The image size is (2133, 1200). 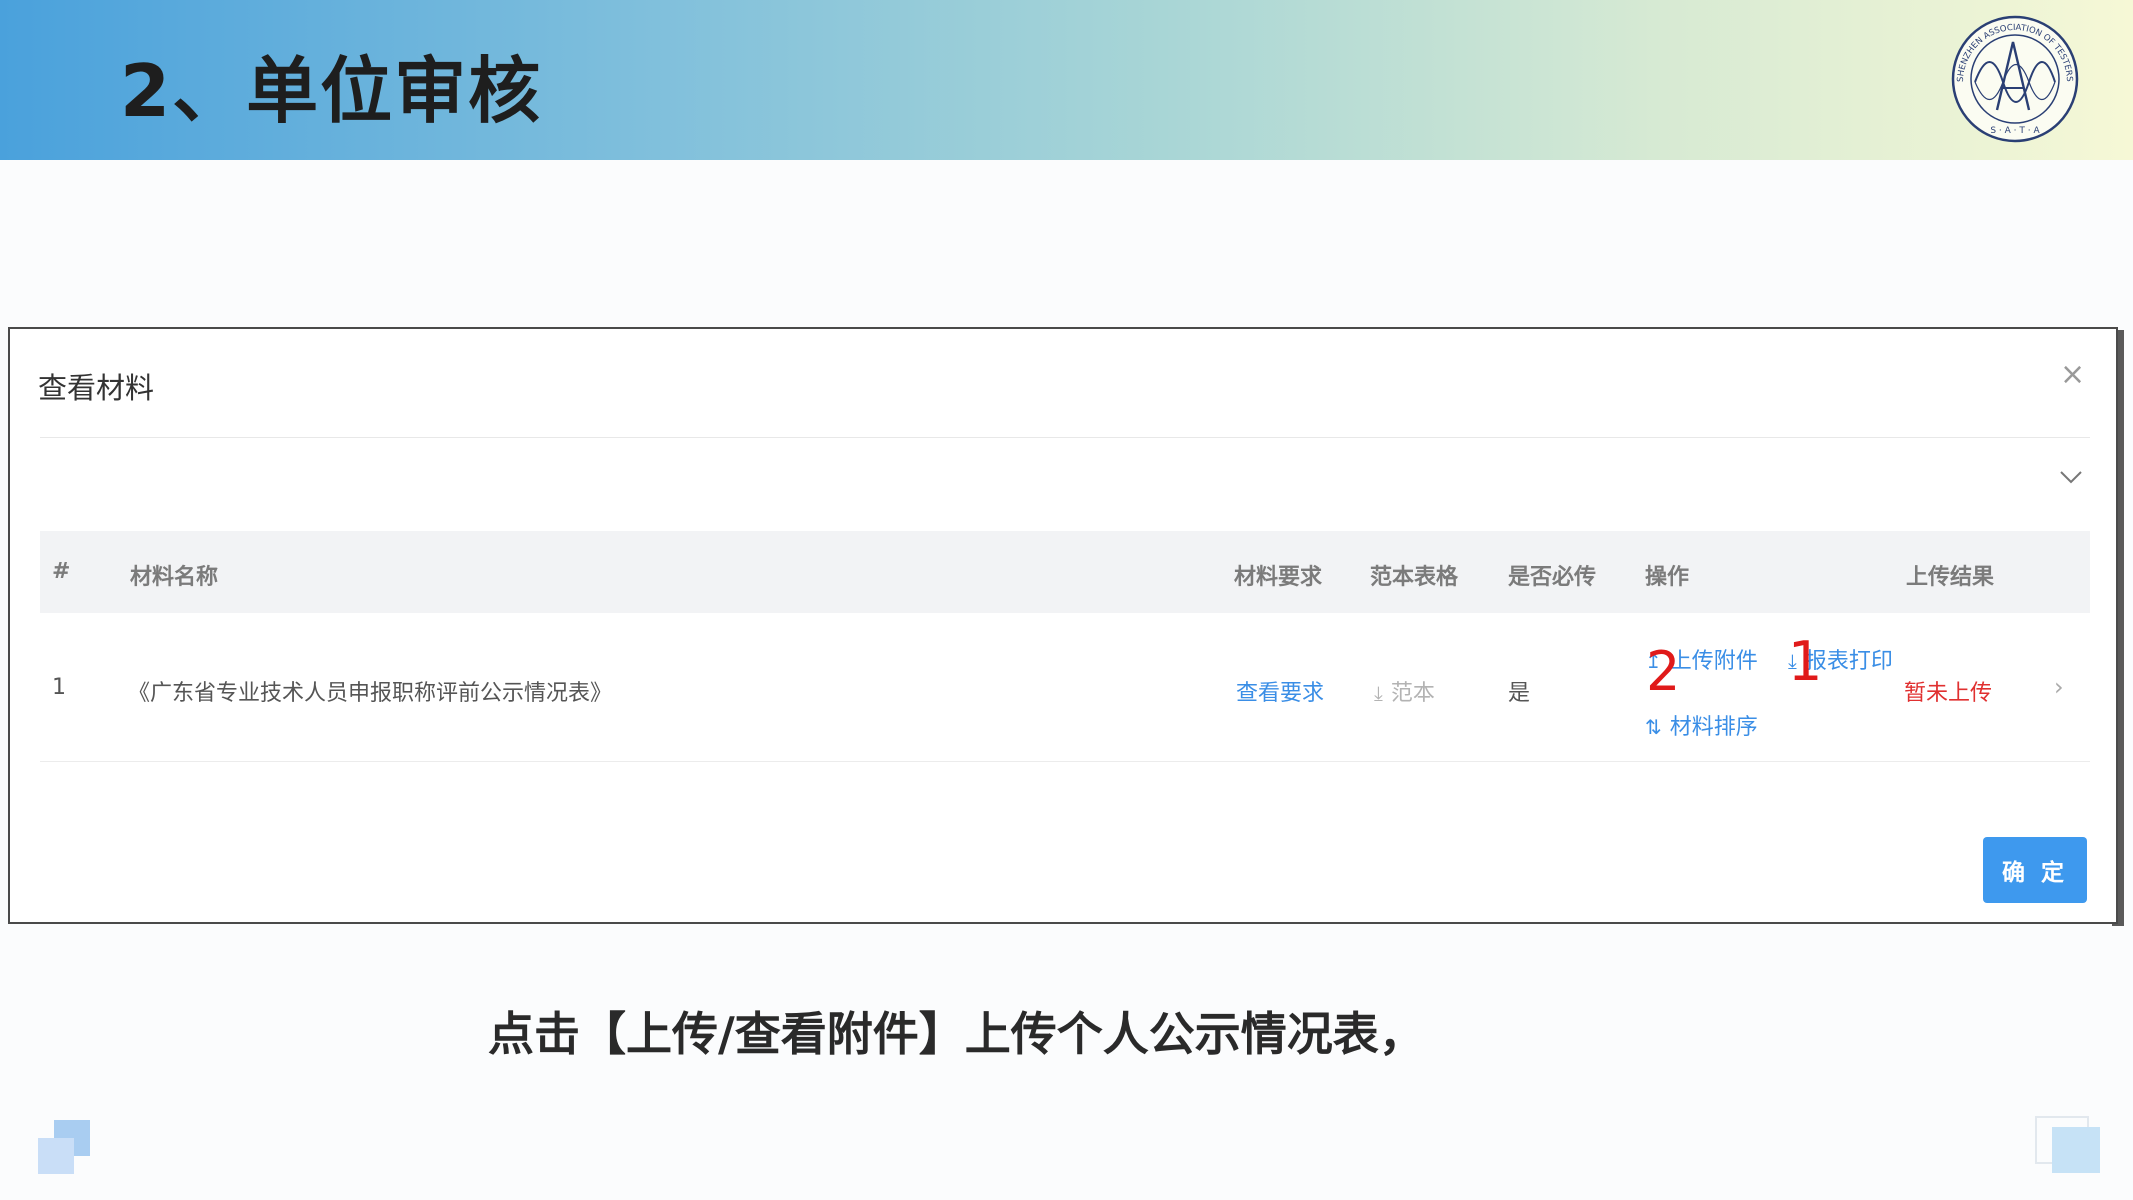 What do you see at coordinates (1280, 691) in the screenshot?
I see `view-requirement-link: 查看要求` at bounding box center [1280, 691].